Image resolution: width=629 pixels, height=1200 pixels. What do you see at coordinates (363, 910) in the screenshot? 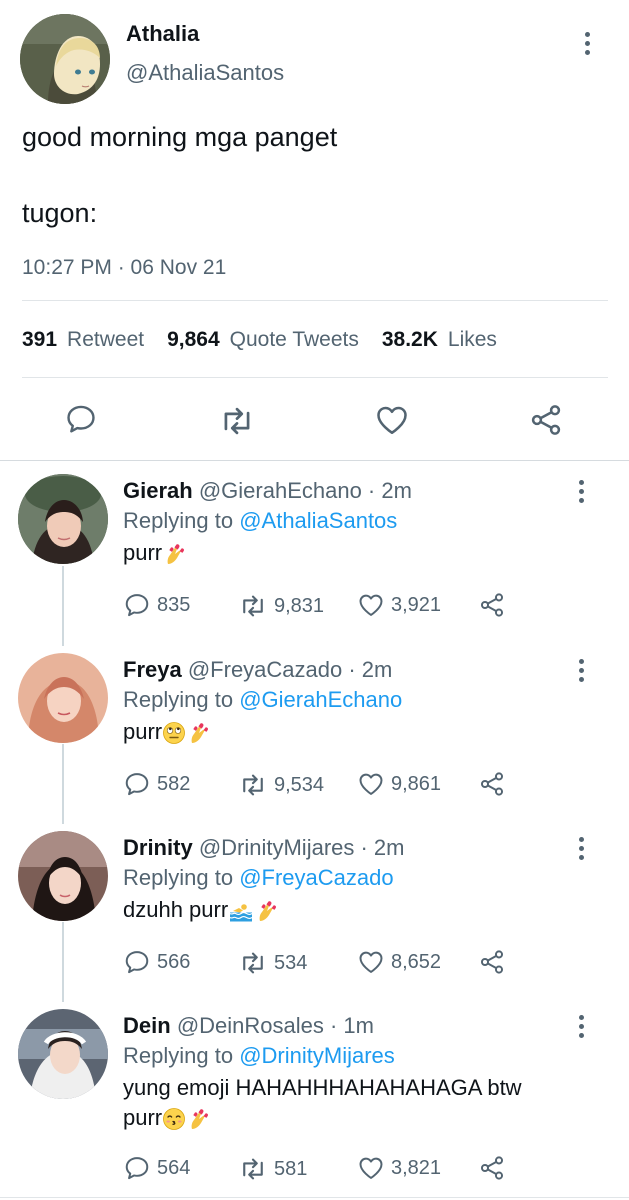
I see `reply-text: dzuhh purr` at bounding box center [363, 910].